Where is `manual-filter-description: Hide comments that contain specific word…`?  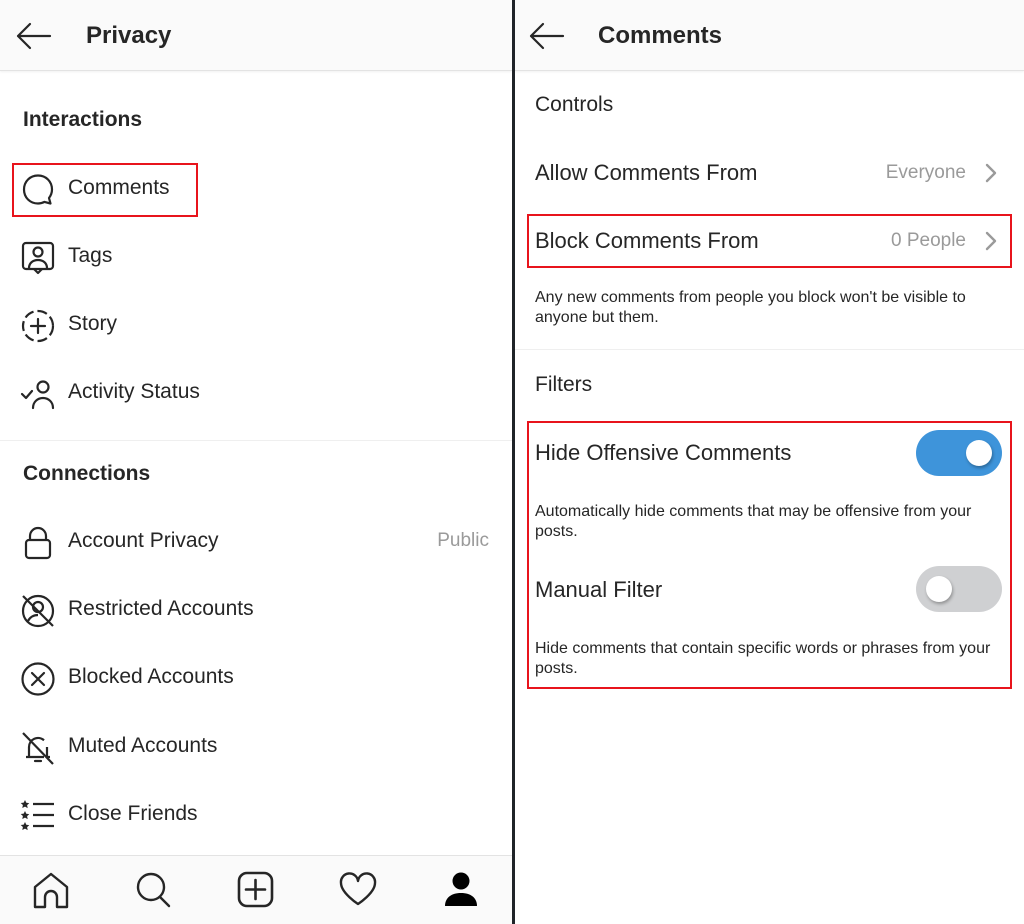
manual-filter-description: Hide comments that contain specific word… is located at coordinates (763, 658).